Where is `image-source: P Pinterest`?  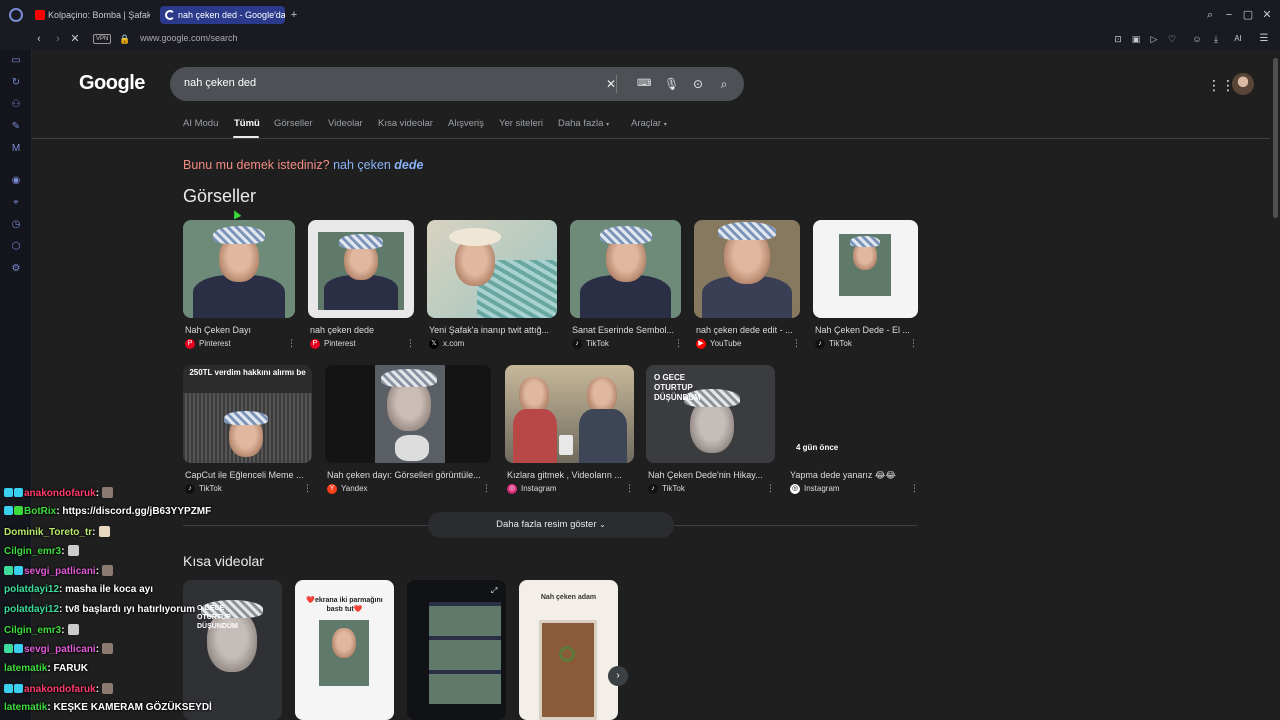 image-source: P Pinterest is located at coordinates (208, 344).